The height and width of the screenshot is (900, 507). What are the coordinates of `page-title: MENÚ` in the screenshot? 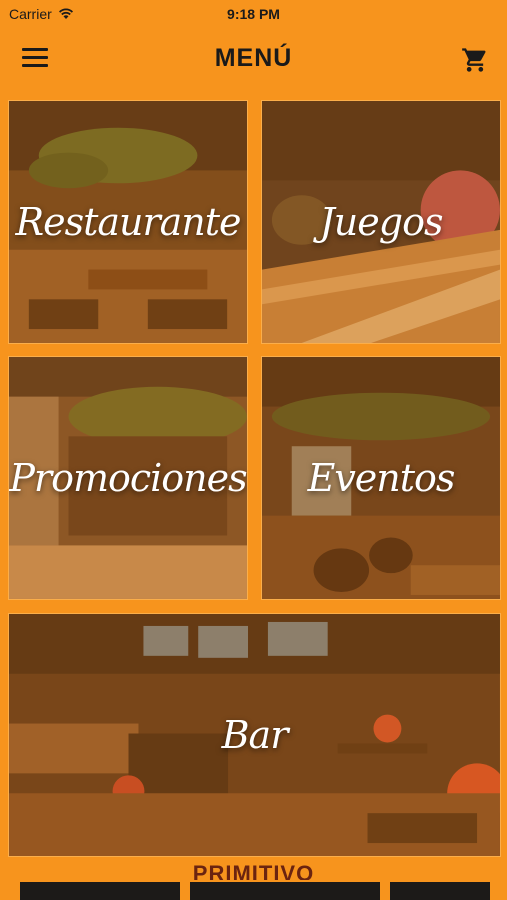 It's located at (253, 58).